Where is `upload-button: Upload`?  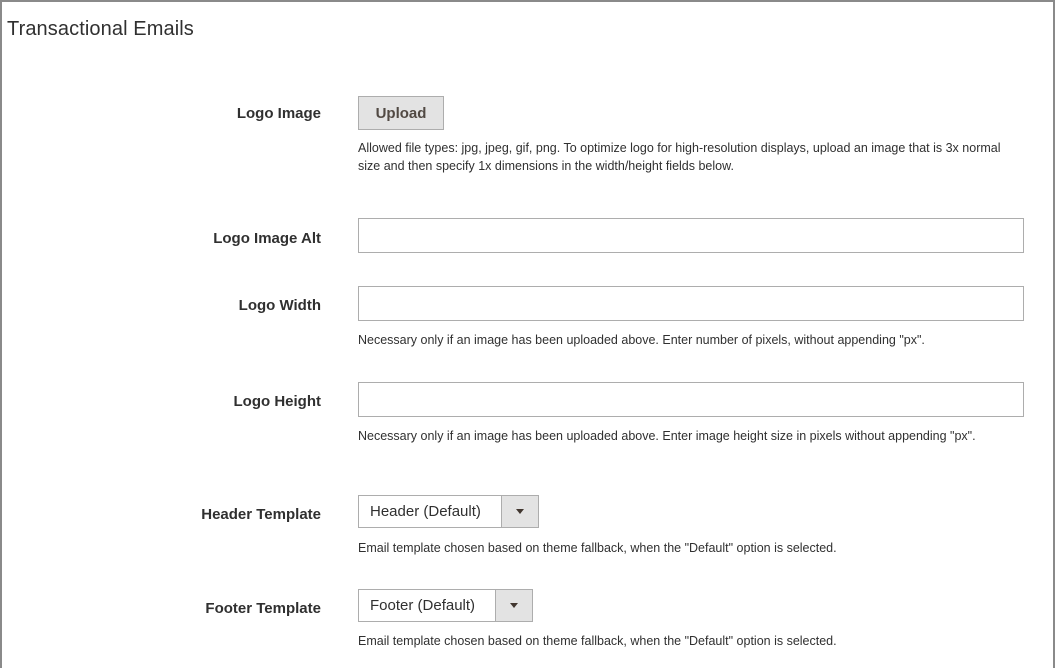
upload-button: Upload is located at coordinates (401, 113).